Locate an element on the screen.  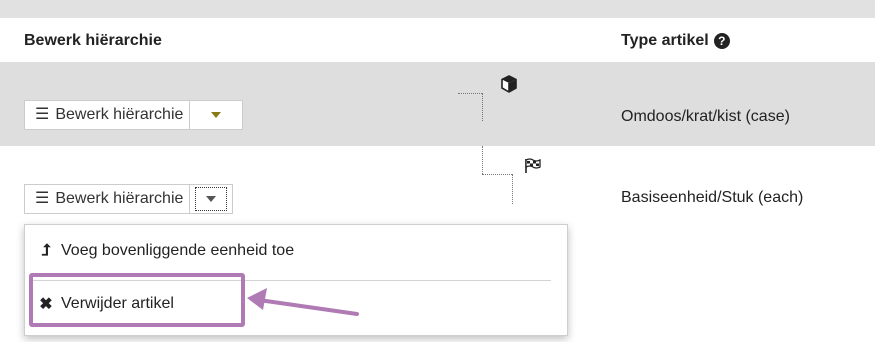
item-type: Omdoos/krat/kist (case) is located at coordinates (705, 116).